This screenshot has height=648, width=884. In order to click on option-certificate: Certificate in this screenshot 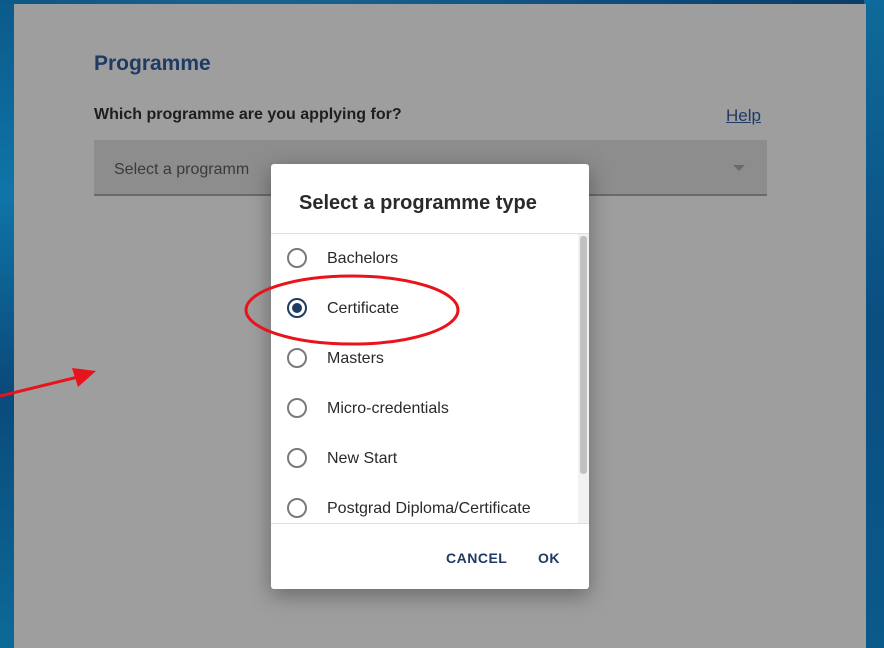, I will do `click(425, 309)`.